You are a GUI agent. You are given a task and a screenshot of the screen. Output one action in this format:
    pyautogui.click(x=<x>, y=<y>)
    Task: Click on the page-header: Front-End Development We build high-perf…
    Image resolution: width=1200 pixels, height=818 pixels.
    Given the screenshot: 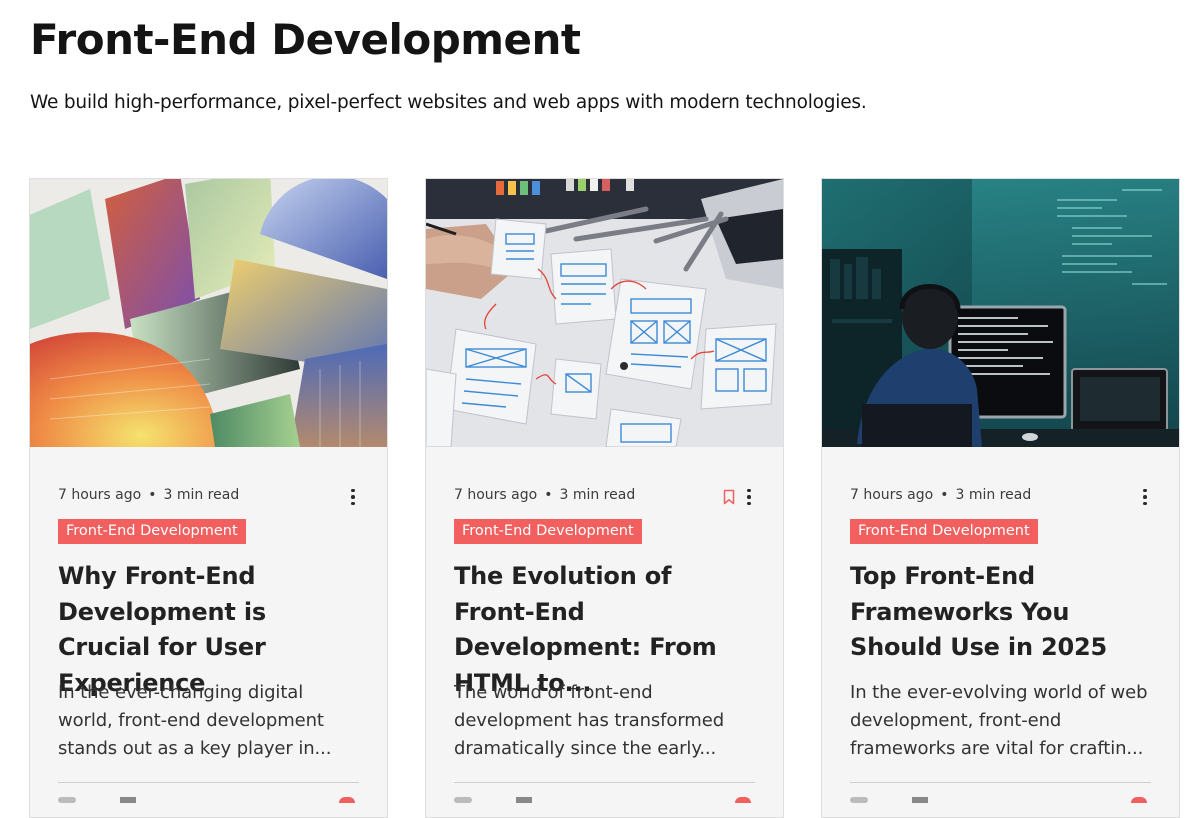 What is the action you would take?
    pyautogui.click(x=448, y=65)
    